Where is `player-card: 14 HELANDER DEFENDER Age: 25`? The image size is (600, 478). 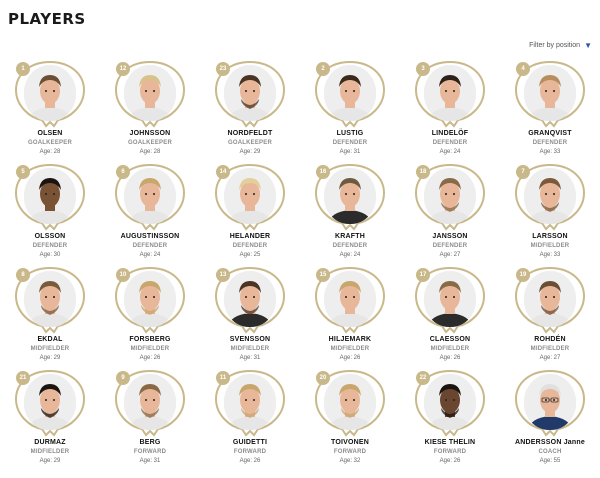
player-card: 14 HELANDER DEFENDER Age: 25 is located at coordinates (250, 212).